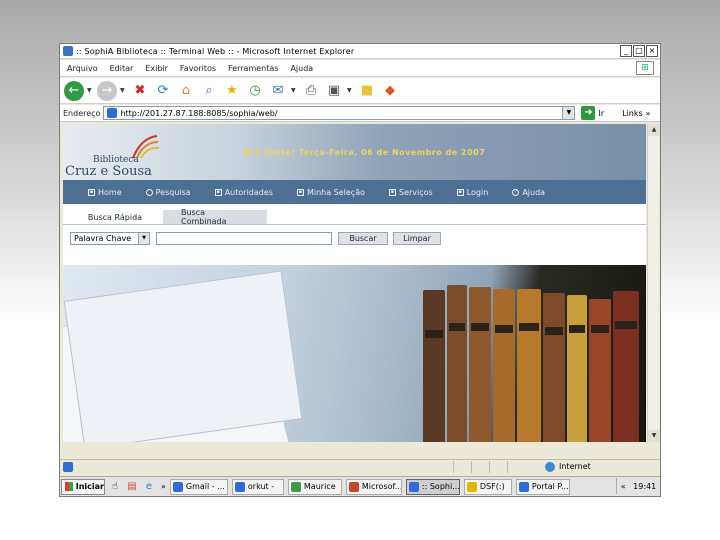 This screenshot has height=540, width=720. What do you see at coordinates (218, 192) in the screenshot?
I see `person-nav-icon: ▪` at bounding box center [218, 192].